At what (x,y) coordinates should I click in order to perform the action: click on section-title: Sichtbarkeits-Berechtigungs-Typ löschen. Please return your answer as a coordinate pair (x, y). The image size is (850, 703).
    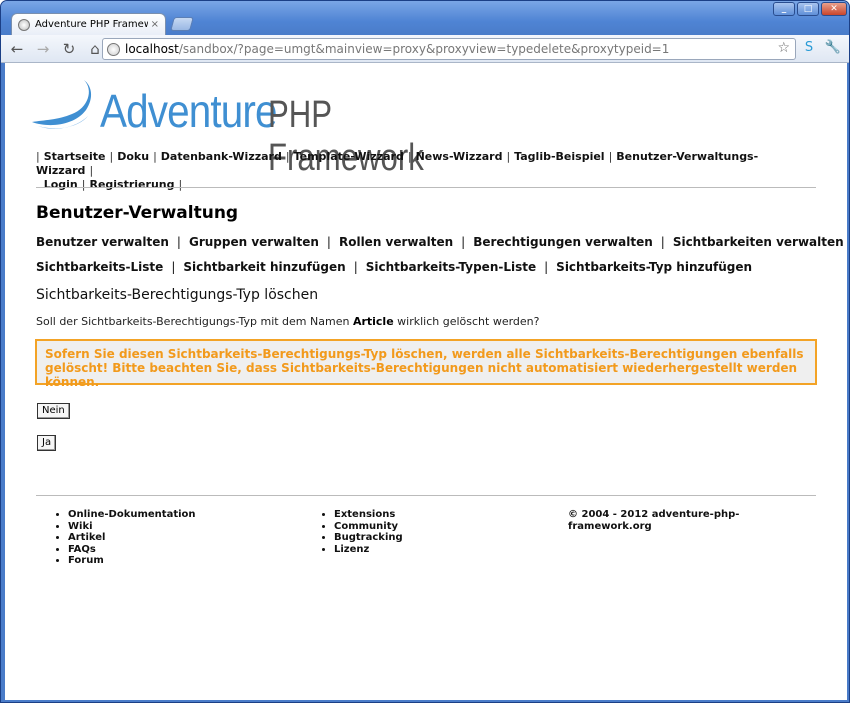
    Looking at the image, I should click on (177, 295).